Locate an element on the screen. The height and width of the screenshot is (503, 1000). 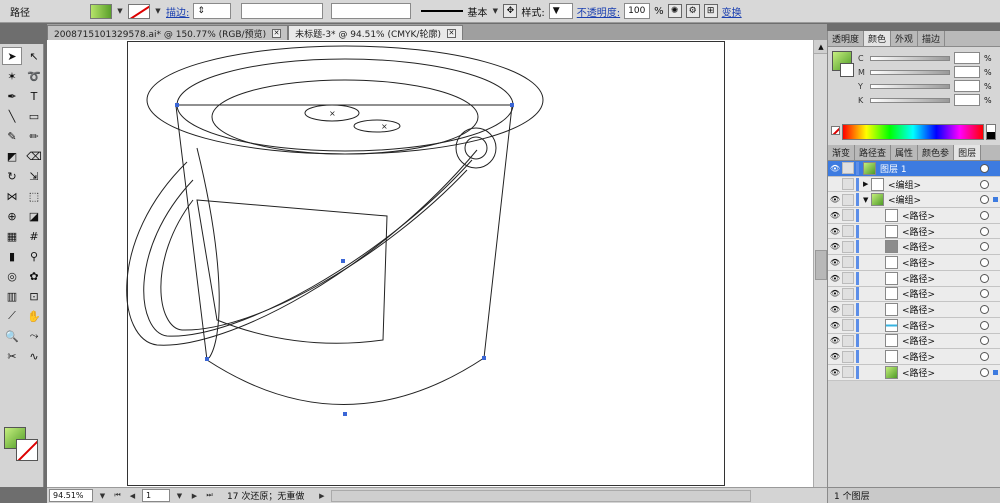
tab-stroke: 描边 is located at coordinates (932, 38).